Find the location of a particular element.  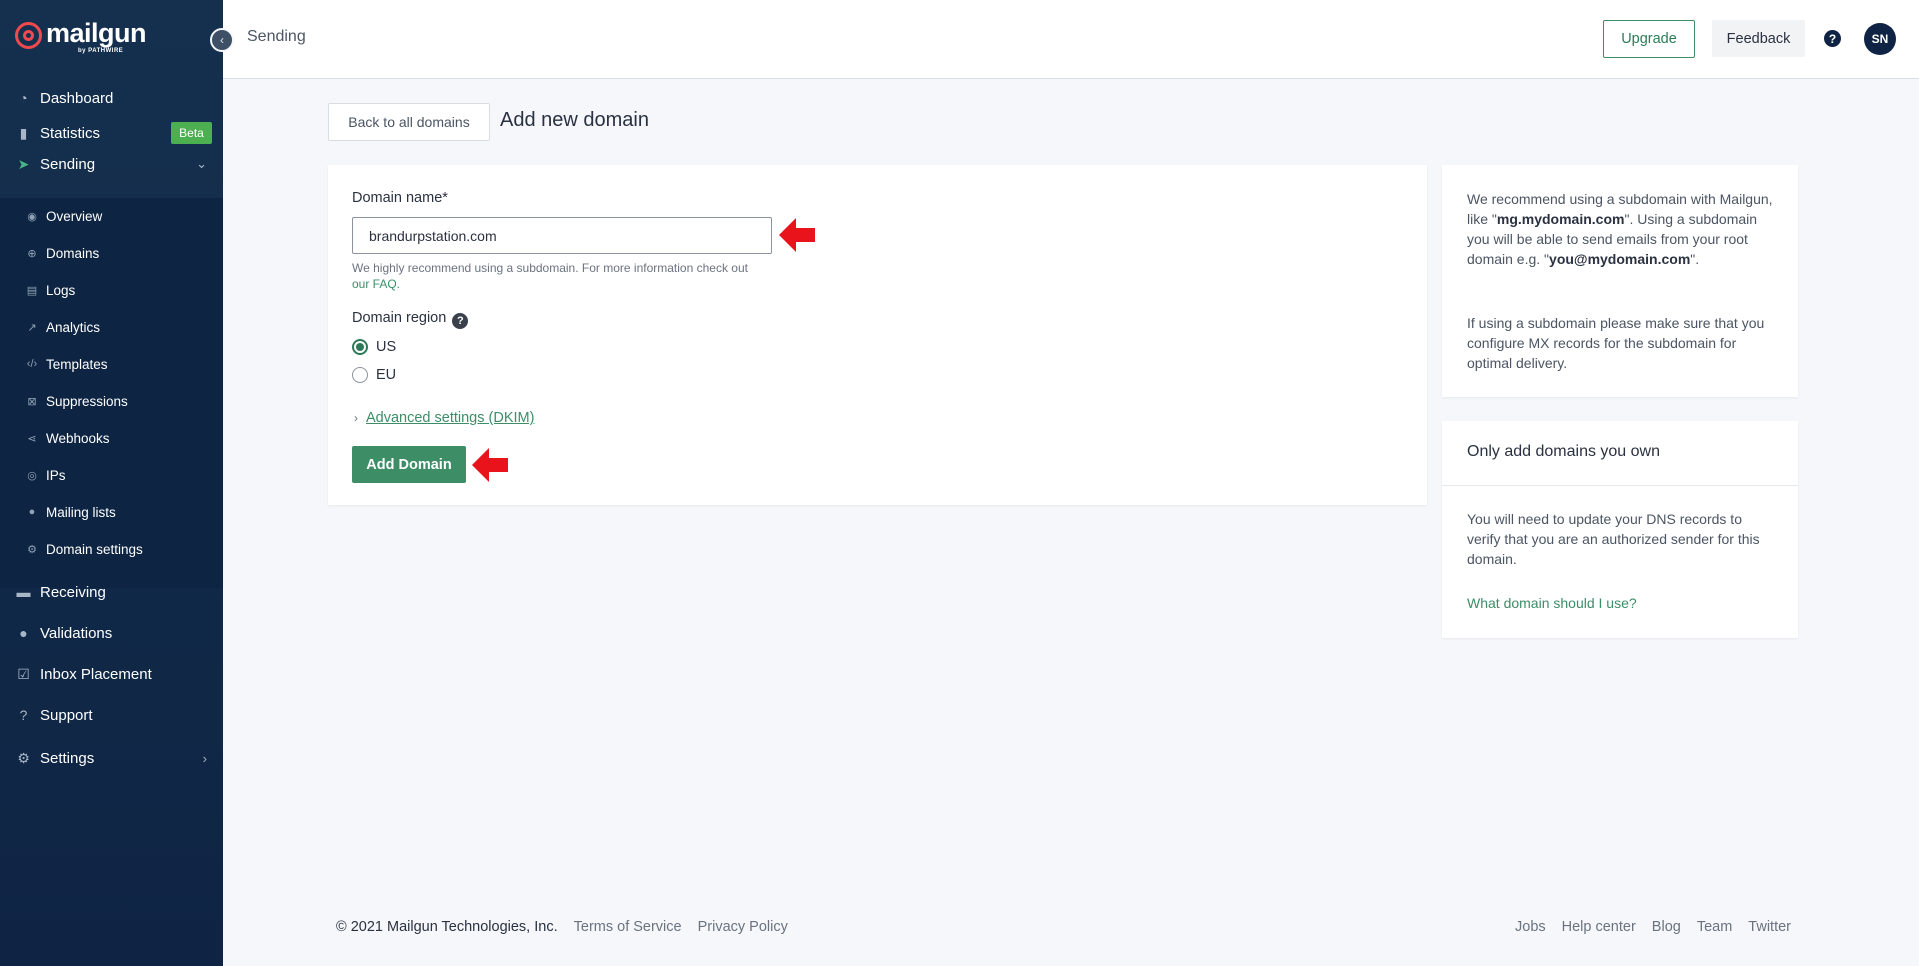

region-option-us: US is located at coordinates (374, 347).